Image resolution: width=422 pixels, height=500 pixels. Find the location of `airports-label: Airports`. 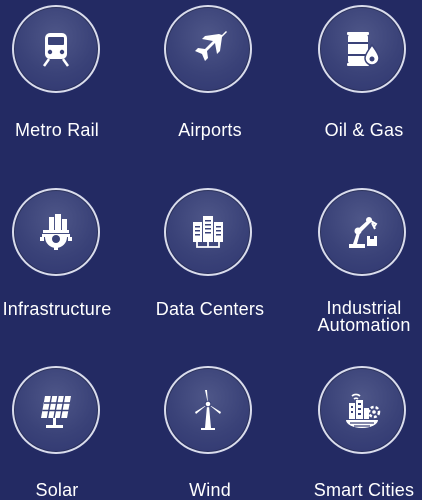

airports-label: Airports is located at coordinates (210, 130).